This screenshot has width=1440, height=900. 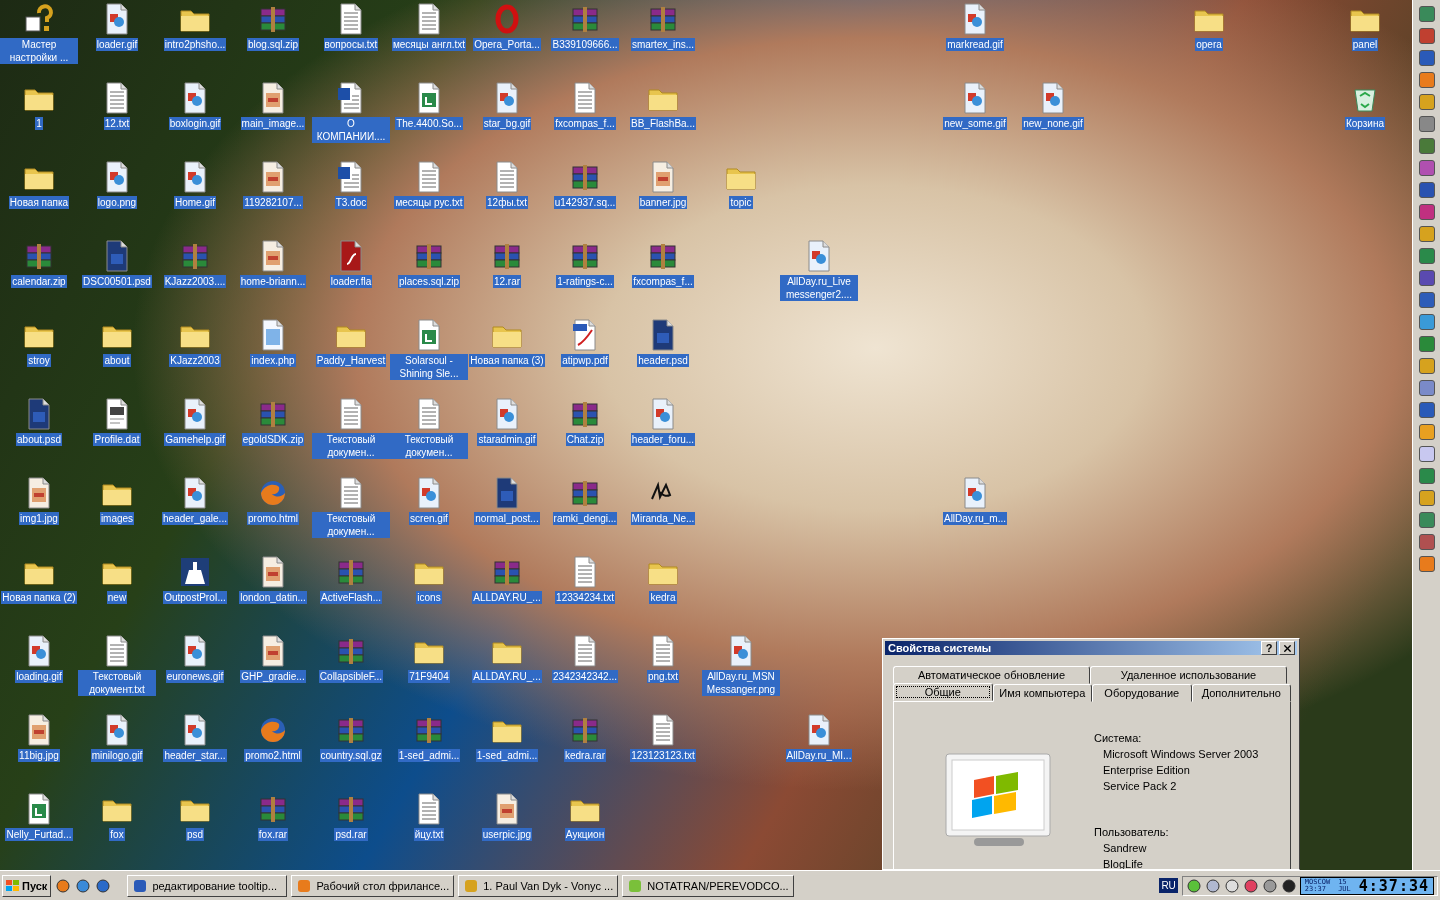 What do you see at coordinates (117, 44) in the screenshot?
I see `icon-label: loader.gif` at bounding box center [117, 44].